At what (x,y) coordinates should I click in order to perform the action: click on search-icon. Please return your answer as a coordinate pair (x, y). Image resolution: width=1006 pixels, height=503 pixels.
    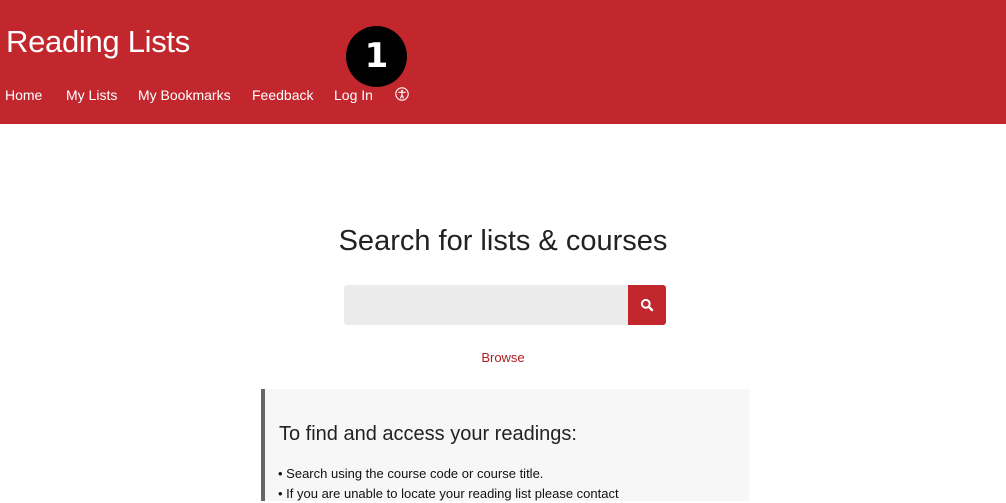
    Looking at the image, I should click on (647, 305).